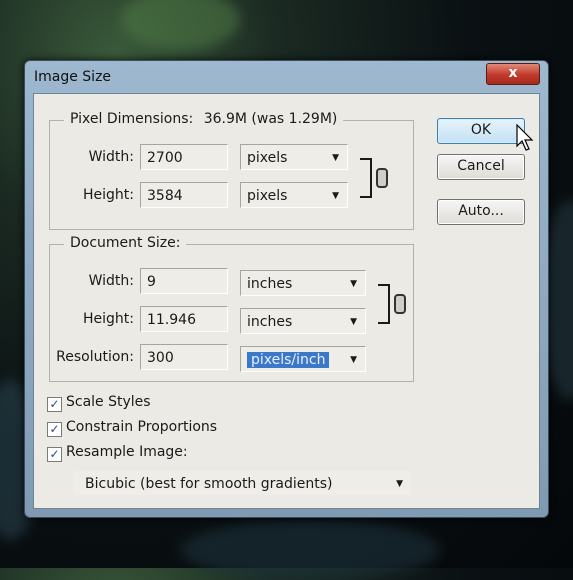 The width and height of the screenshot is (573, 580). Describe the element at coordinates (481, 131) in the screenshot. I see `ok-button: OK` at that location.